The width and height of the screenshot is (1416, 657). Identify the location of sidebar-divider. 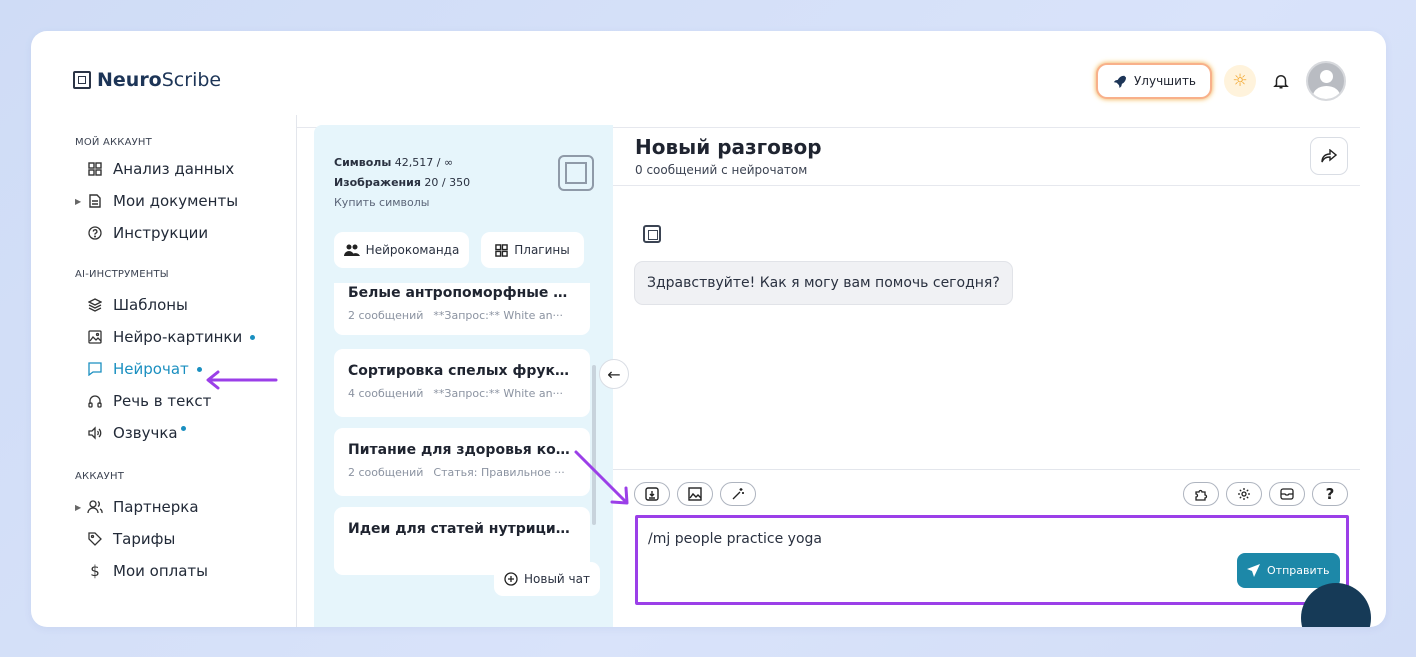
(296, 371).